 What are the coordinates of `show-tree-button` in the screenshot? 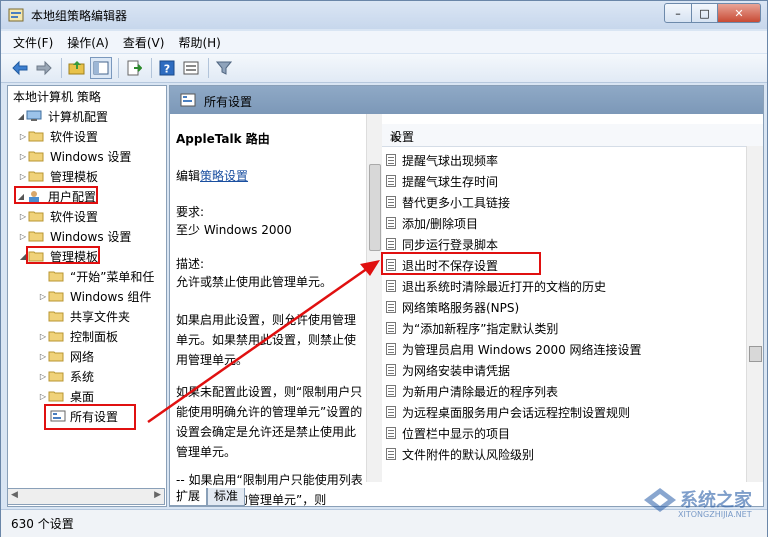 It's located at (101, 68).